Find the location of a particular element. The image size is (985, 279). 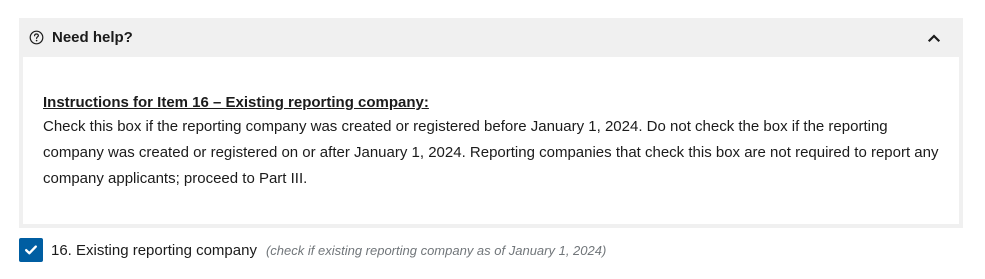

existing-reporting-company-checkbox is located at coordinates (31, 250).